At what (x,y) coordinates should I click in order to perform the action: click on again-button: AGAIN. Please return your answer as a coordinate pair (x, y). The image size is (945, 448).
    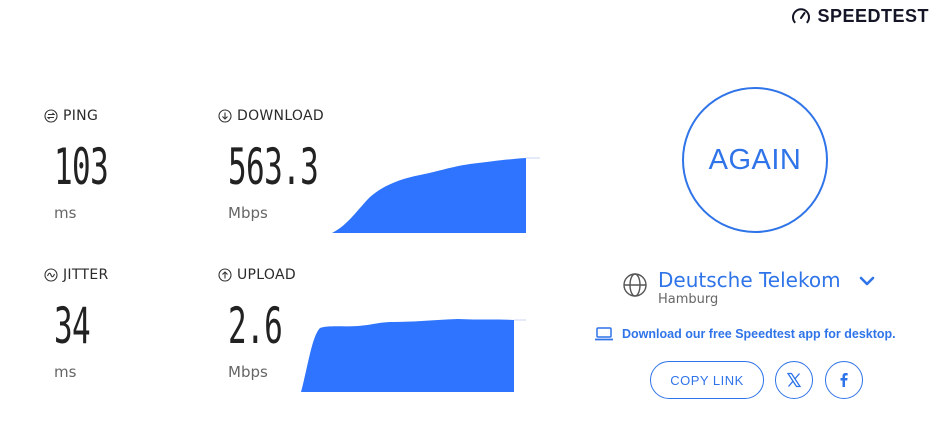
    Looking at the image, I should click on (755, 160).